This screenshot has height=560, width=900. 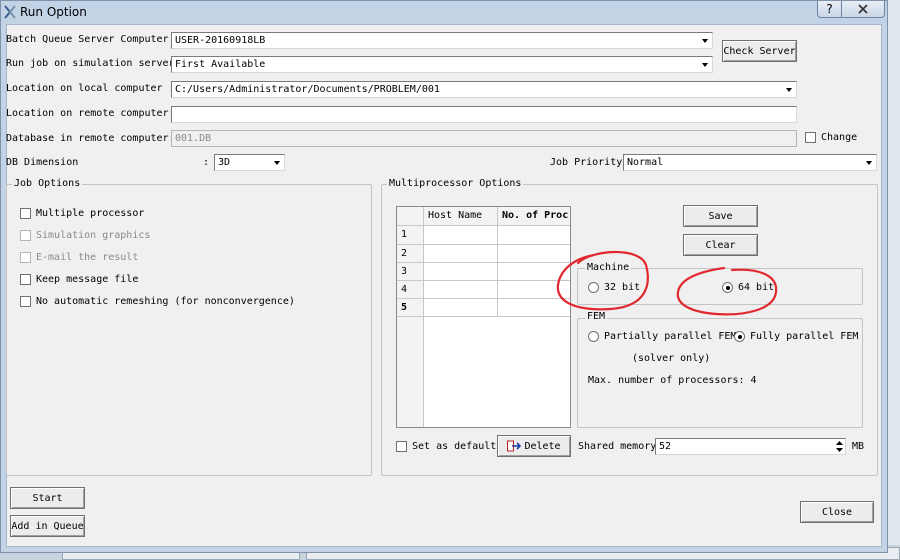 I want to click on window-title: Run Option, so click(x=53, y=12).